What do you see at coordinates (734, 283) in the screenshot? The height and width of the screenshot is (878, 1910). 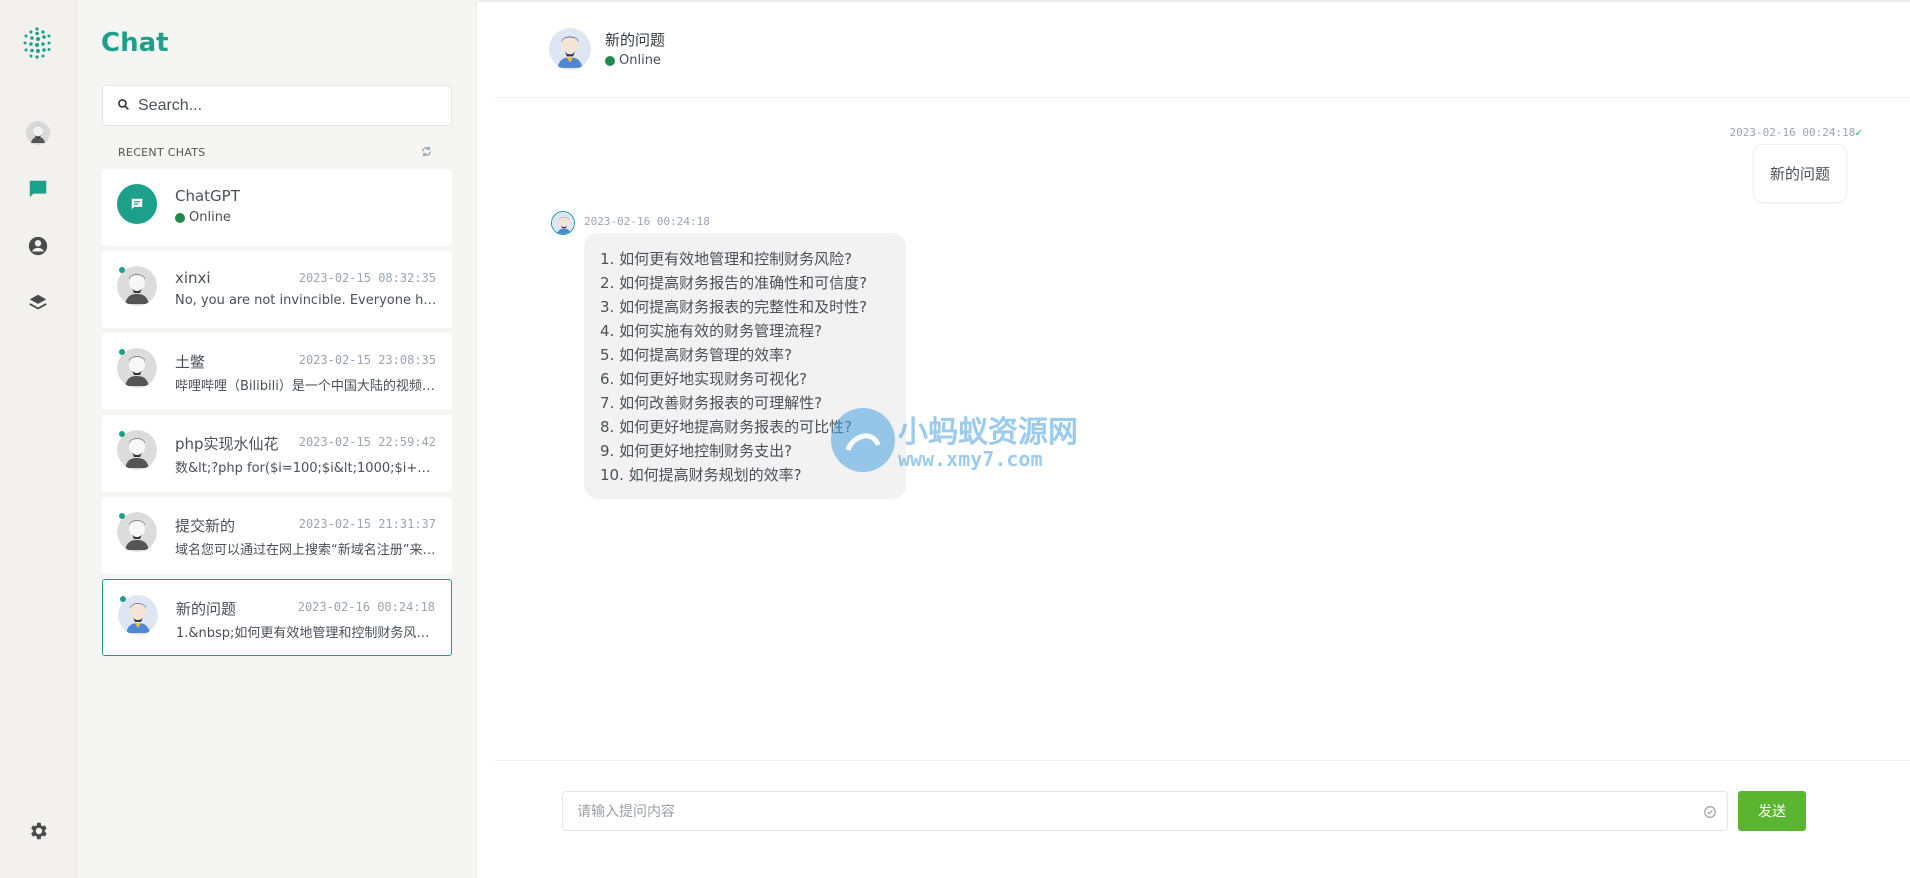 I see `message-line: 2. 如何提高财务报告的准确性和可信度?` at bounding box center [734, 283].